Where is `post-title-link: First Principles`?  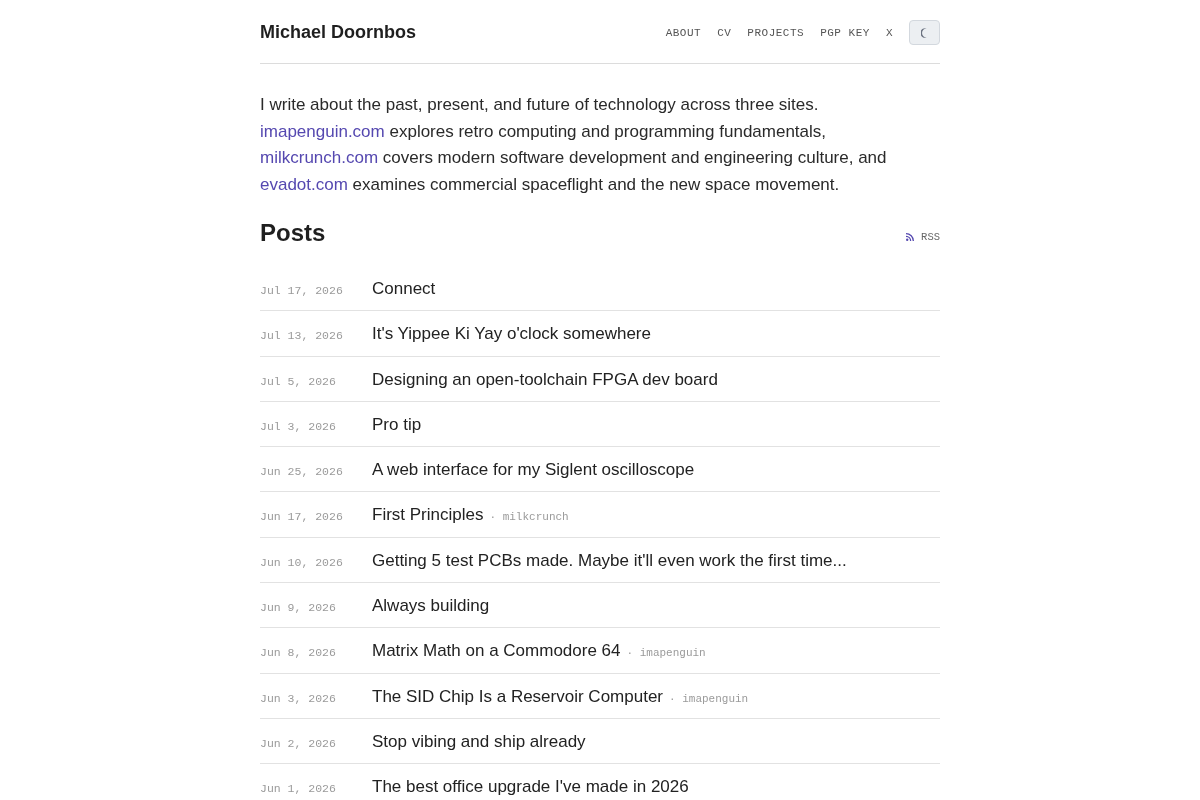 post-title-link: First Principles is located at coordinates (428, 515).